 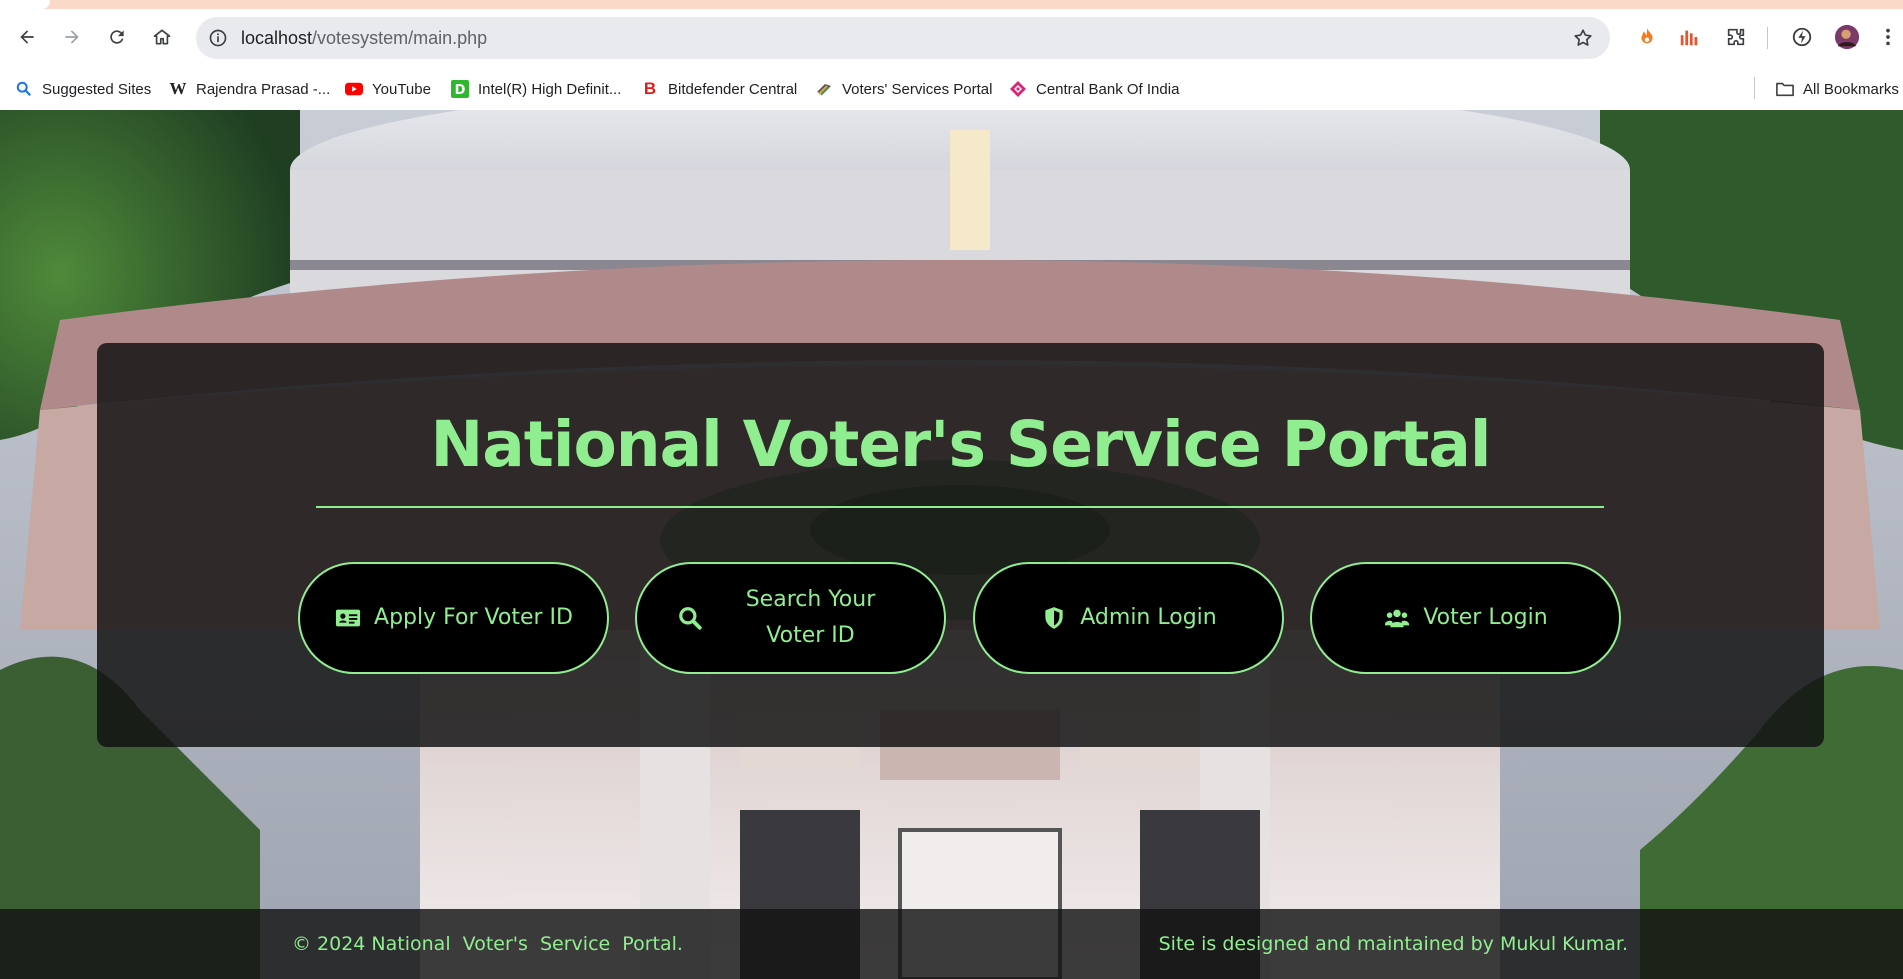 What do you see at coordinates (1018, 89) in the screenshot?
I see `bank-icon` at bounding box center [1018, 89].